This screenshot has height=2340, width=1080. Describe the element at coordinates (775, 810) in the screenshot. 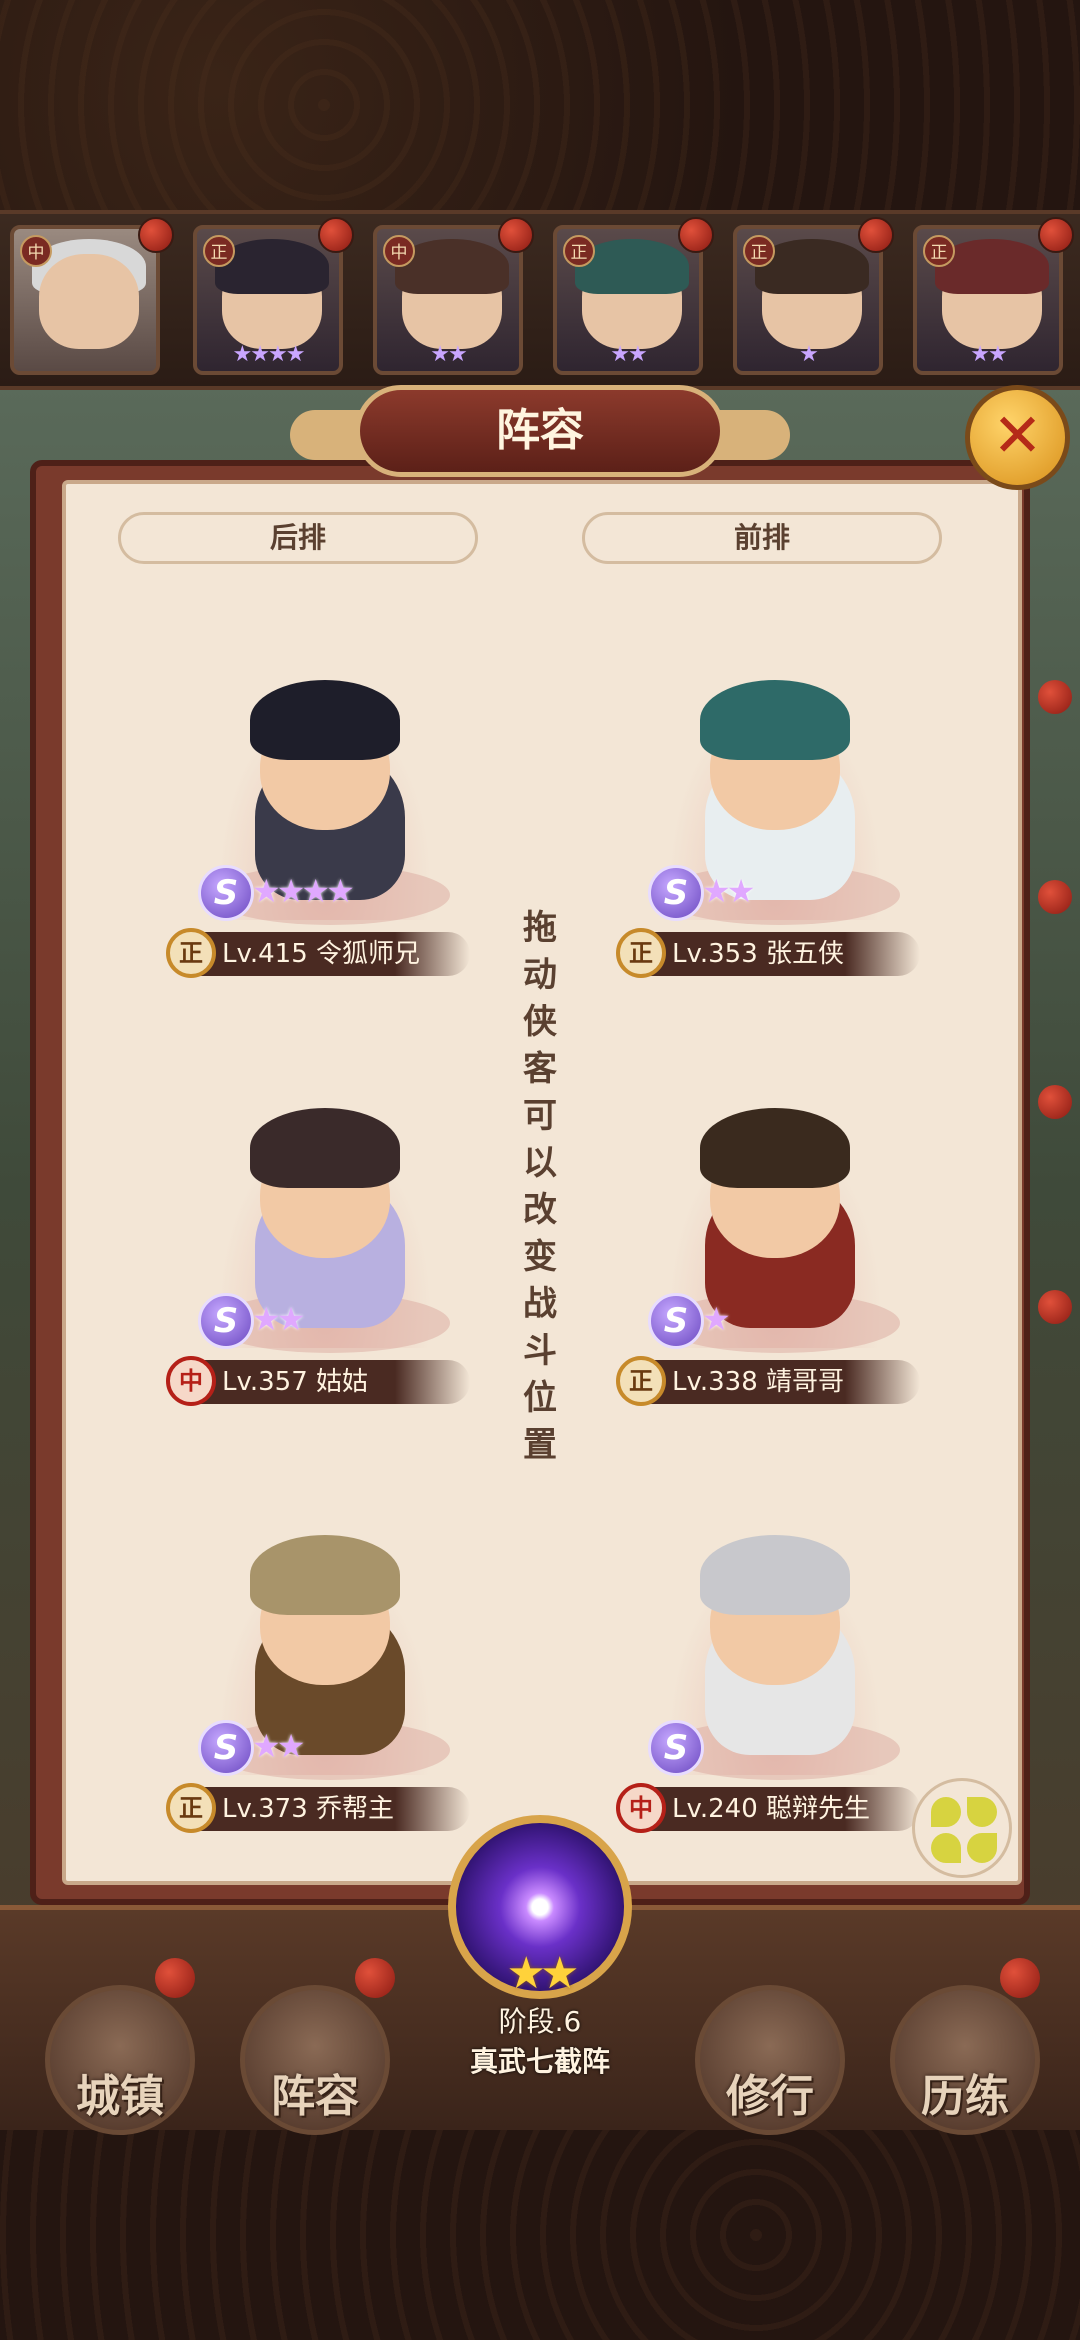

I see `lineup-slot: S ★★ 正 Lv.353 张五侠` at that location.